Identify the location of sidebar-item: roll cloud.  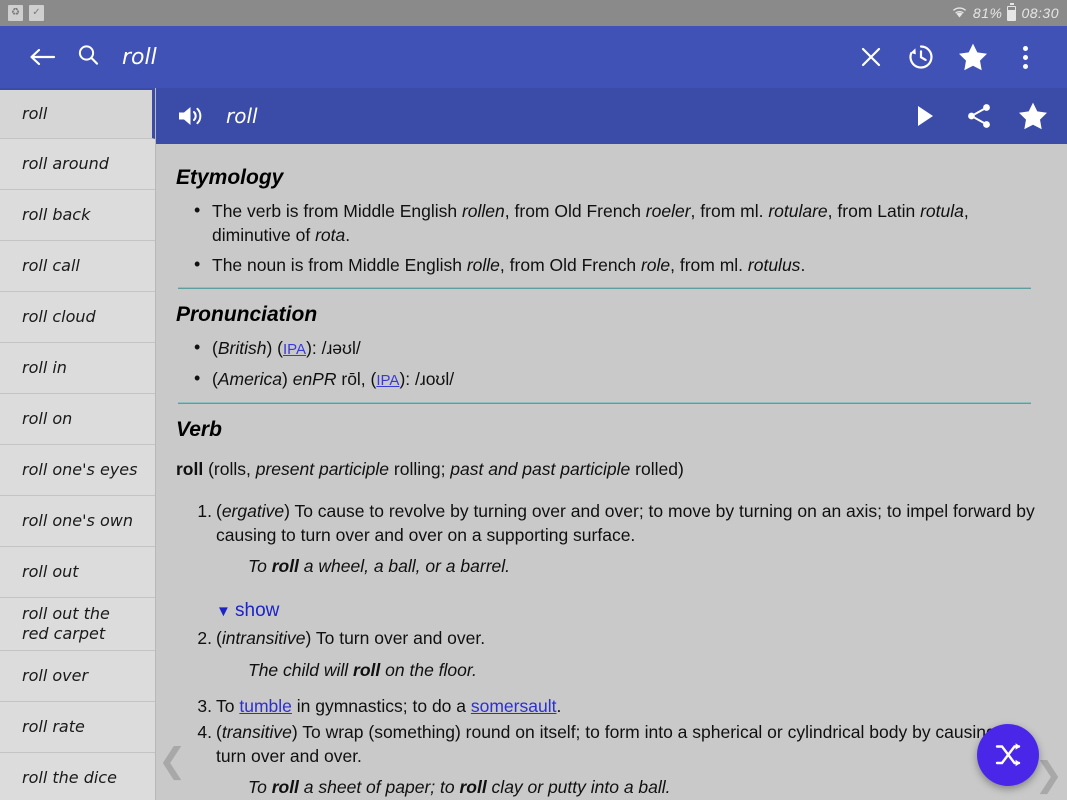
(77, 317).